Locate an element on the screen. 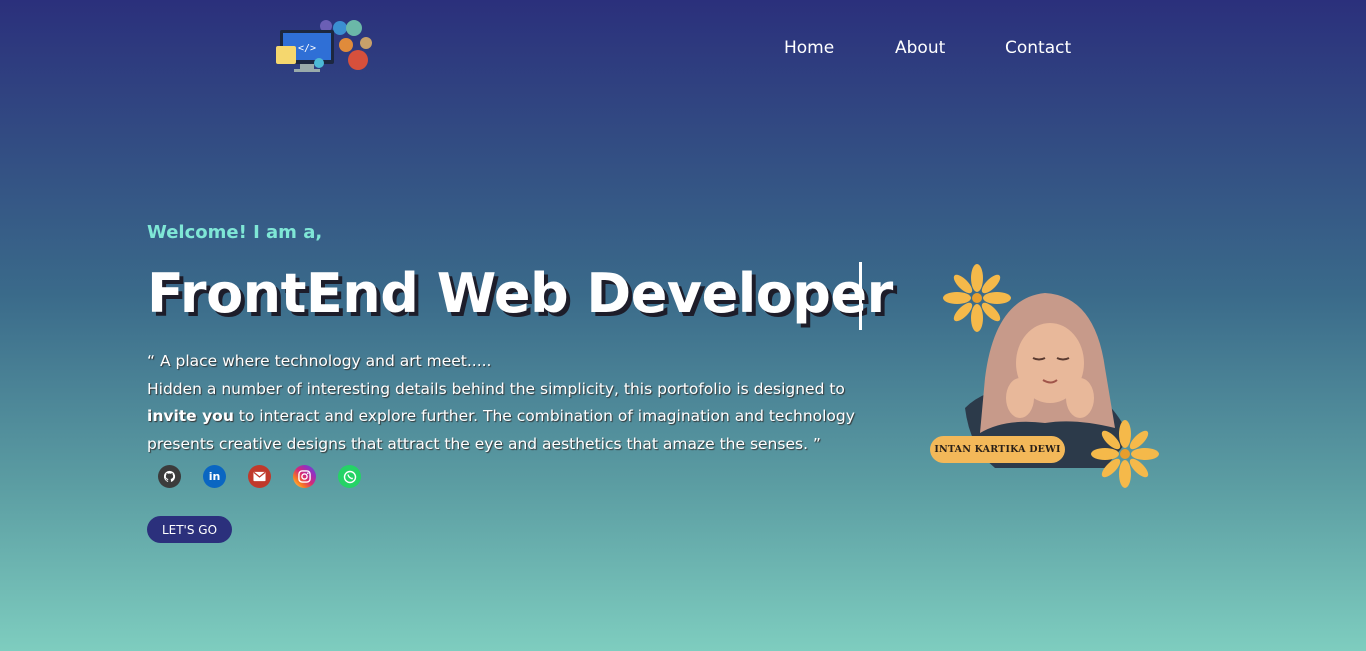  nav-contact-link: Contact is located at coordinates (1038, 48).